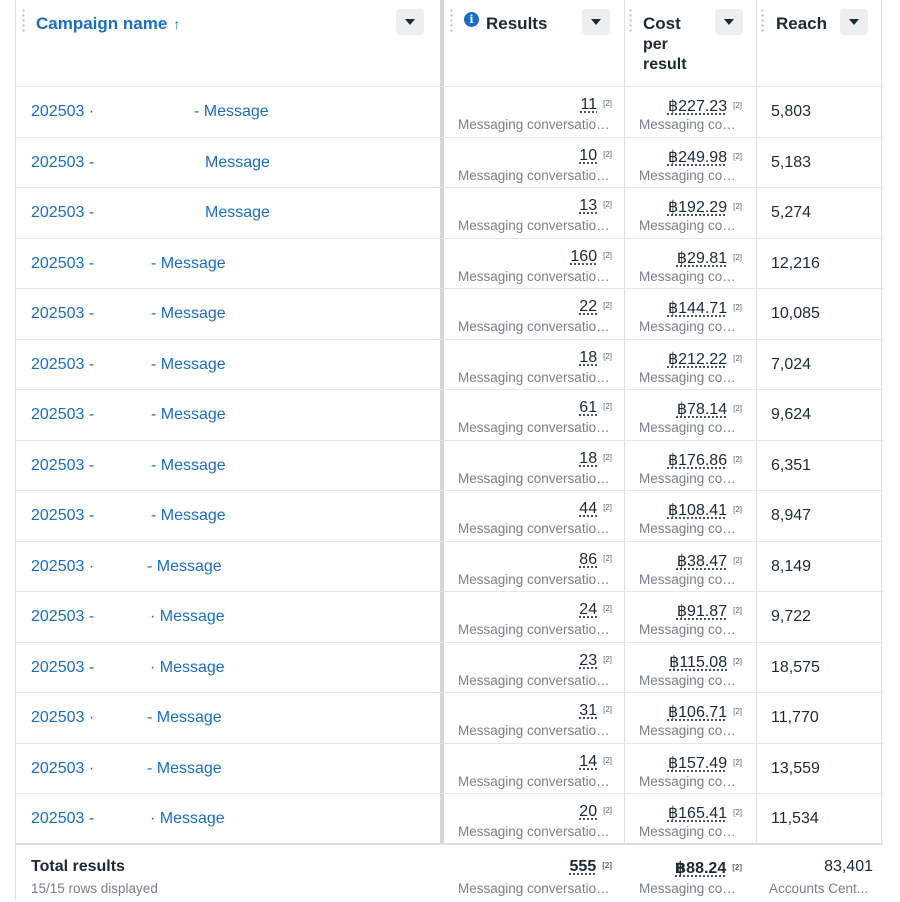  I want to click on cost-value: ฿108.41 [2], so click(705, 510).